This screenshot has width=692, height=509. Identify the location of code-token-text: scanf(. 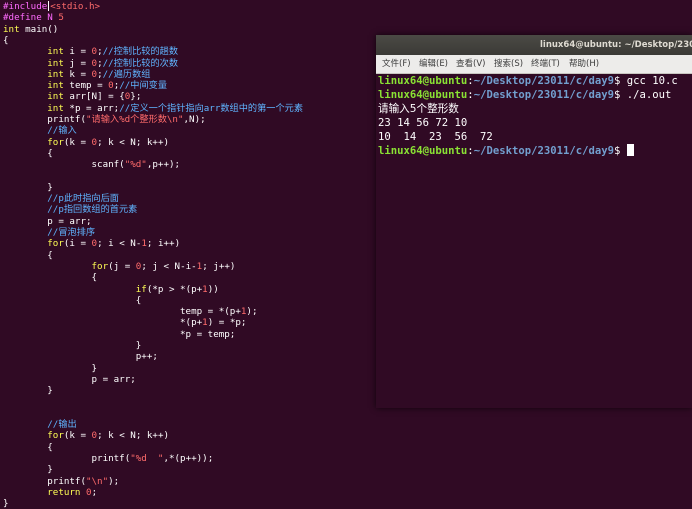
(64, 165).